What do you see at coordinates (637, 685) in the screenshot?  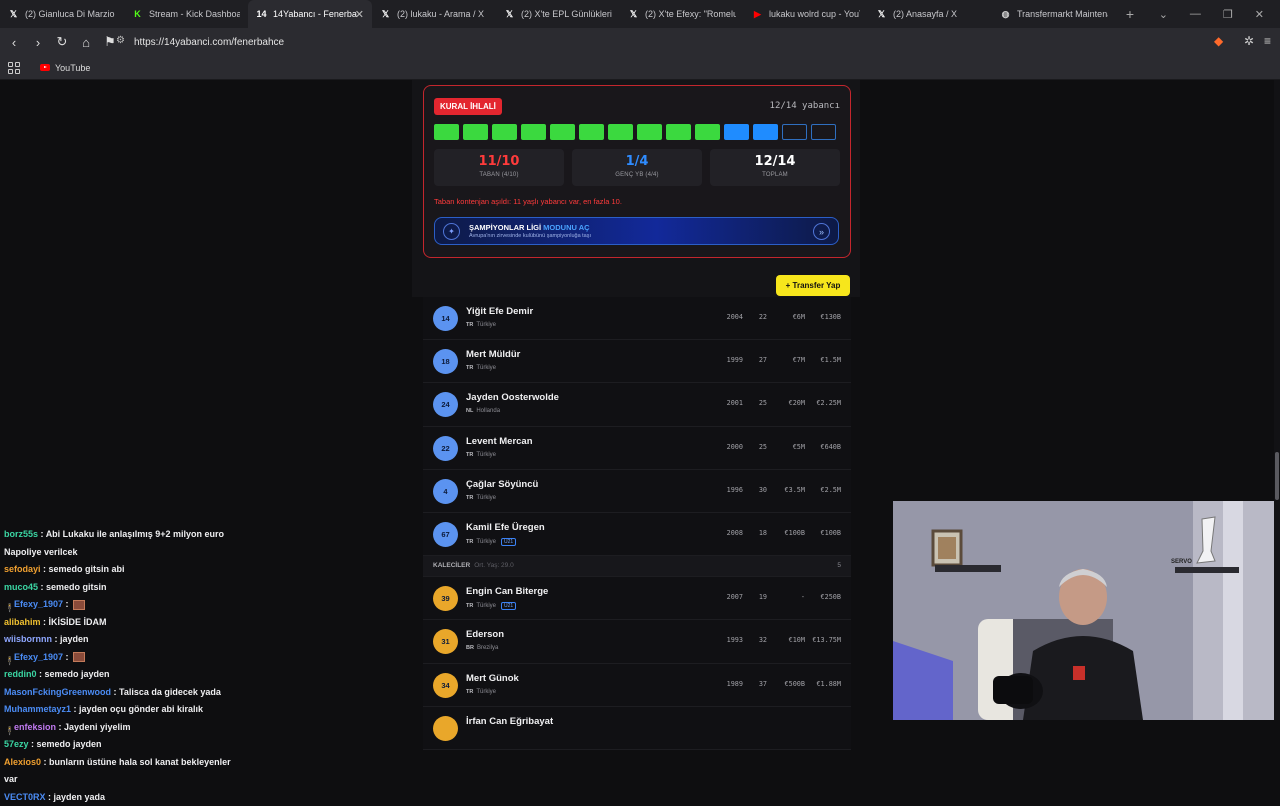 I see `player-row: 34Mert GünokTRTürkiye198937€500B€1.88M` at bounding box center [637, 685].